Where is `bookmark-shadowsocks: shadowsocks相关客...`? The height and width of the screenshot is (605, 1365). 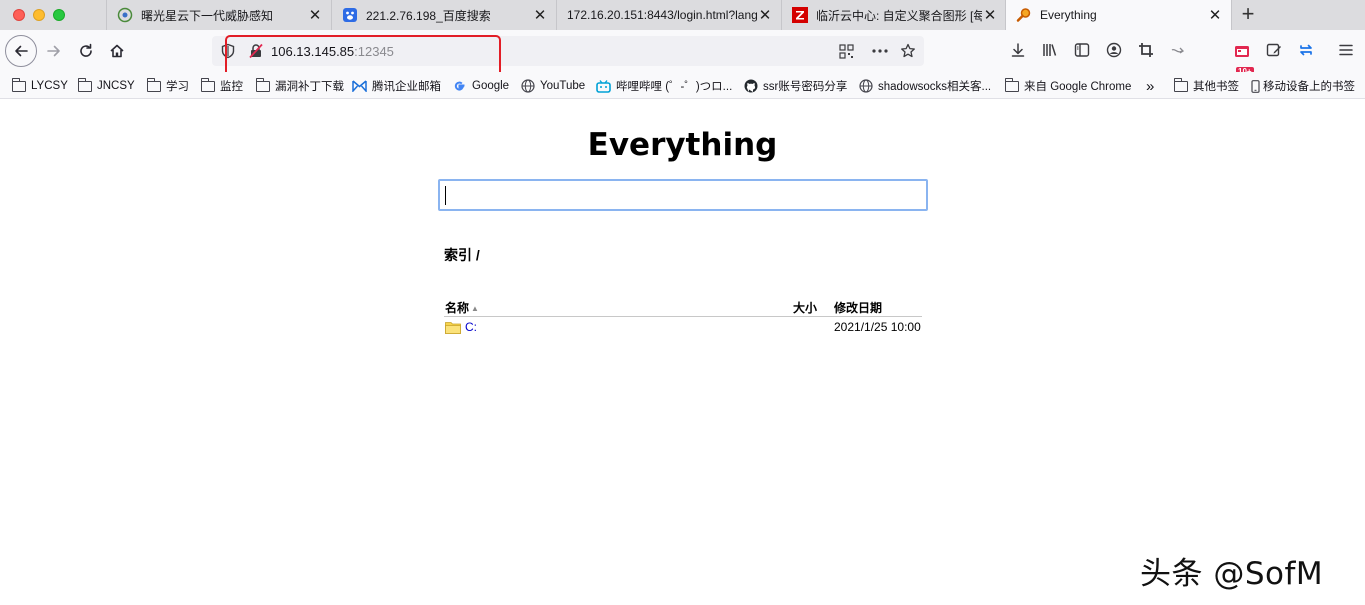
bookmark-shadowsocks: shadowsocks相关客... is located at coordinates (924, 86).